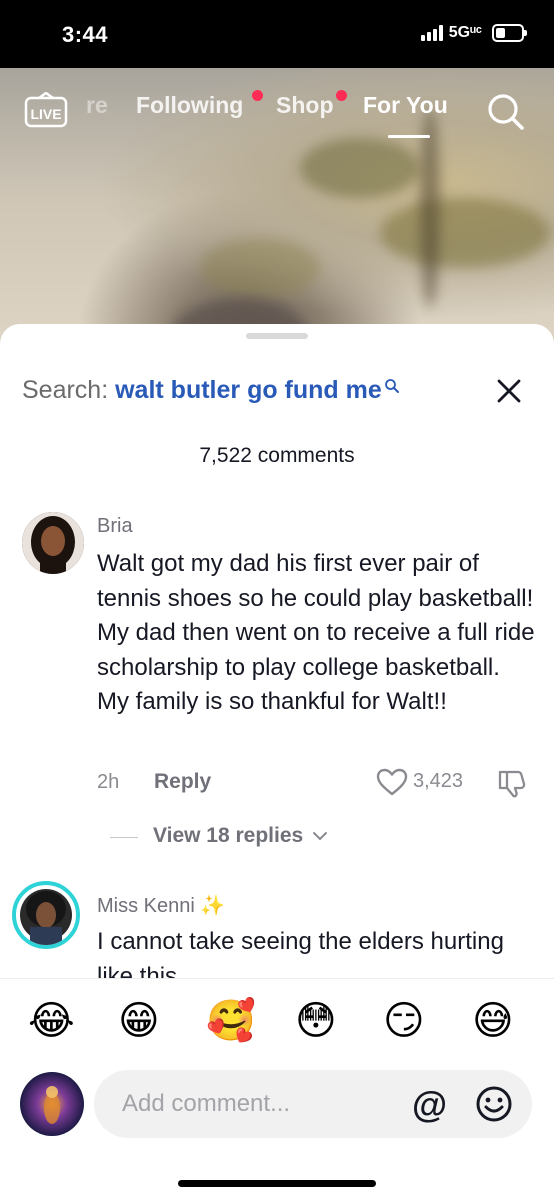 Image resolution: width=554 pixels, height=1200 pixels. Describe the element at coordinates (277, 1183) in the screenshot. I see `home-indicator` at that location.